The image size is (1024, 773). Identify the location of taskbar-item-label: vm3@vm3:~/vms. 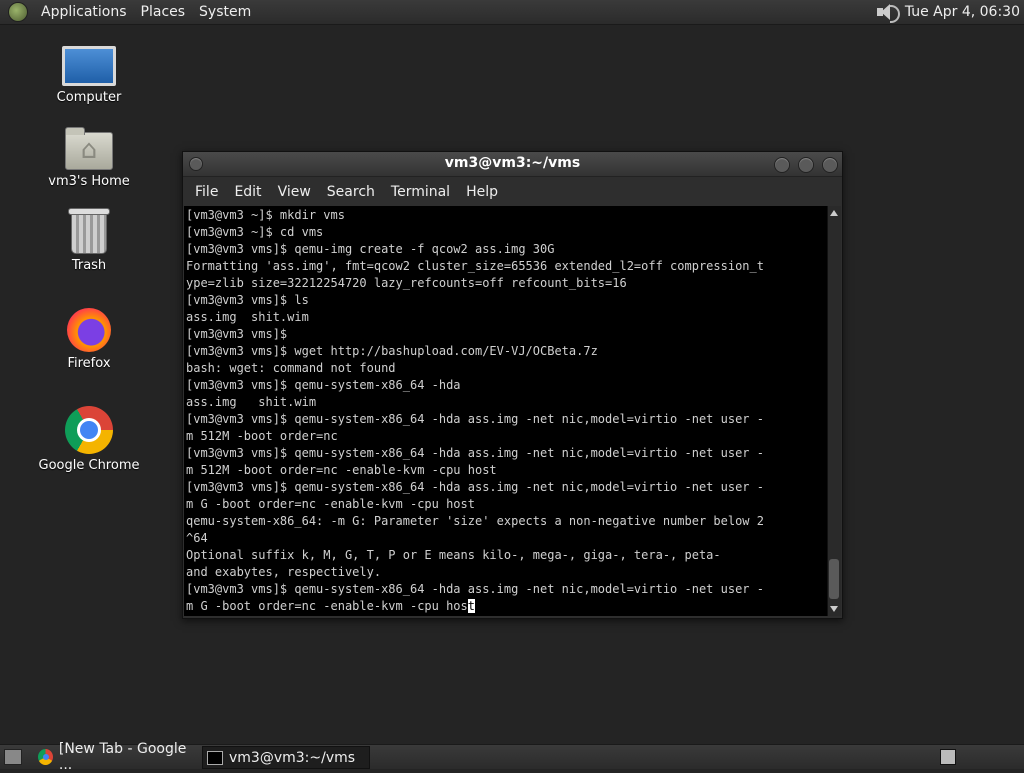
(292, 757).